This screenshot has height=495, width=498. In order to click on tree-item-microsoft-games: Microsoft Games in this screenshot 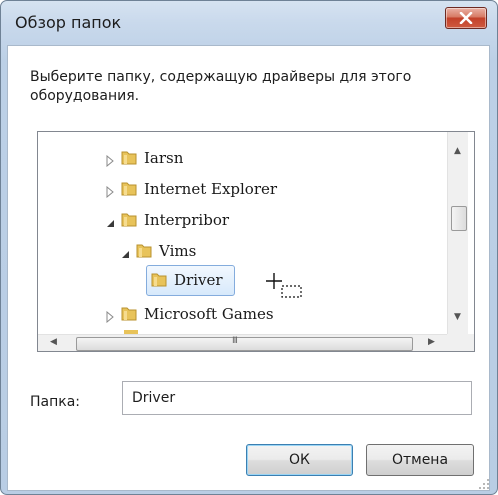, I will do `click(189, 314)`.